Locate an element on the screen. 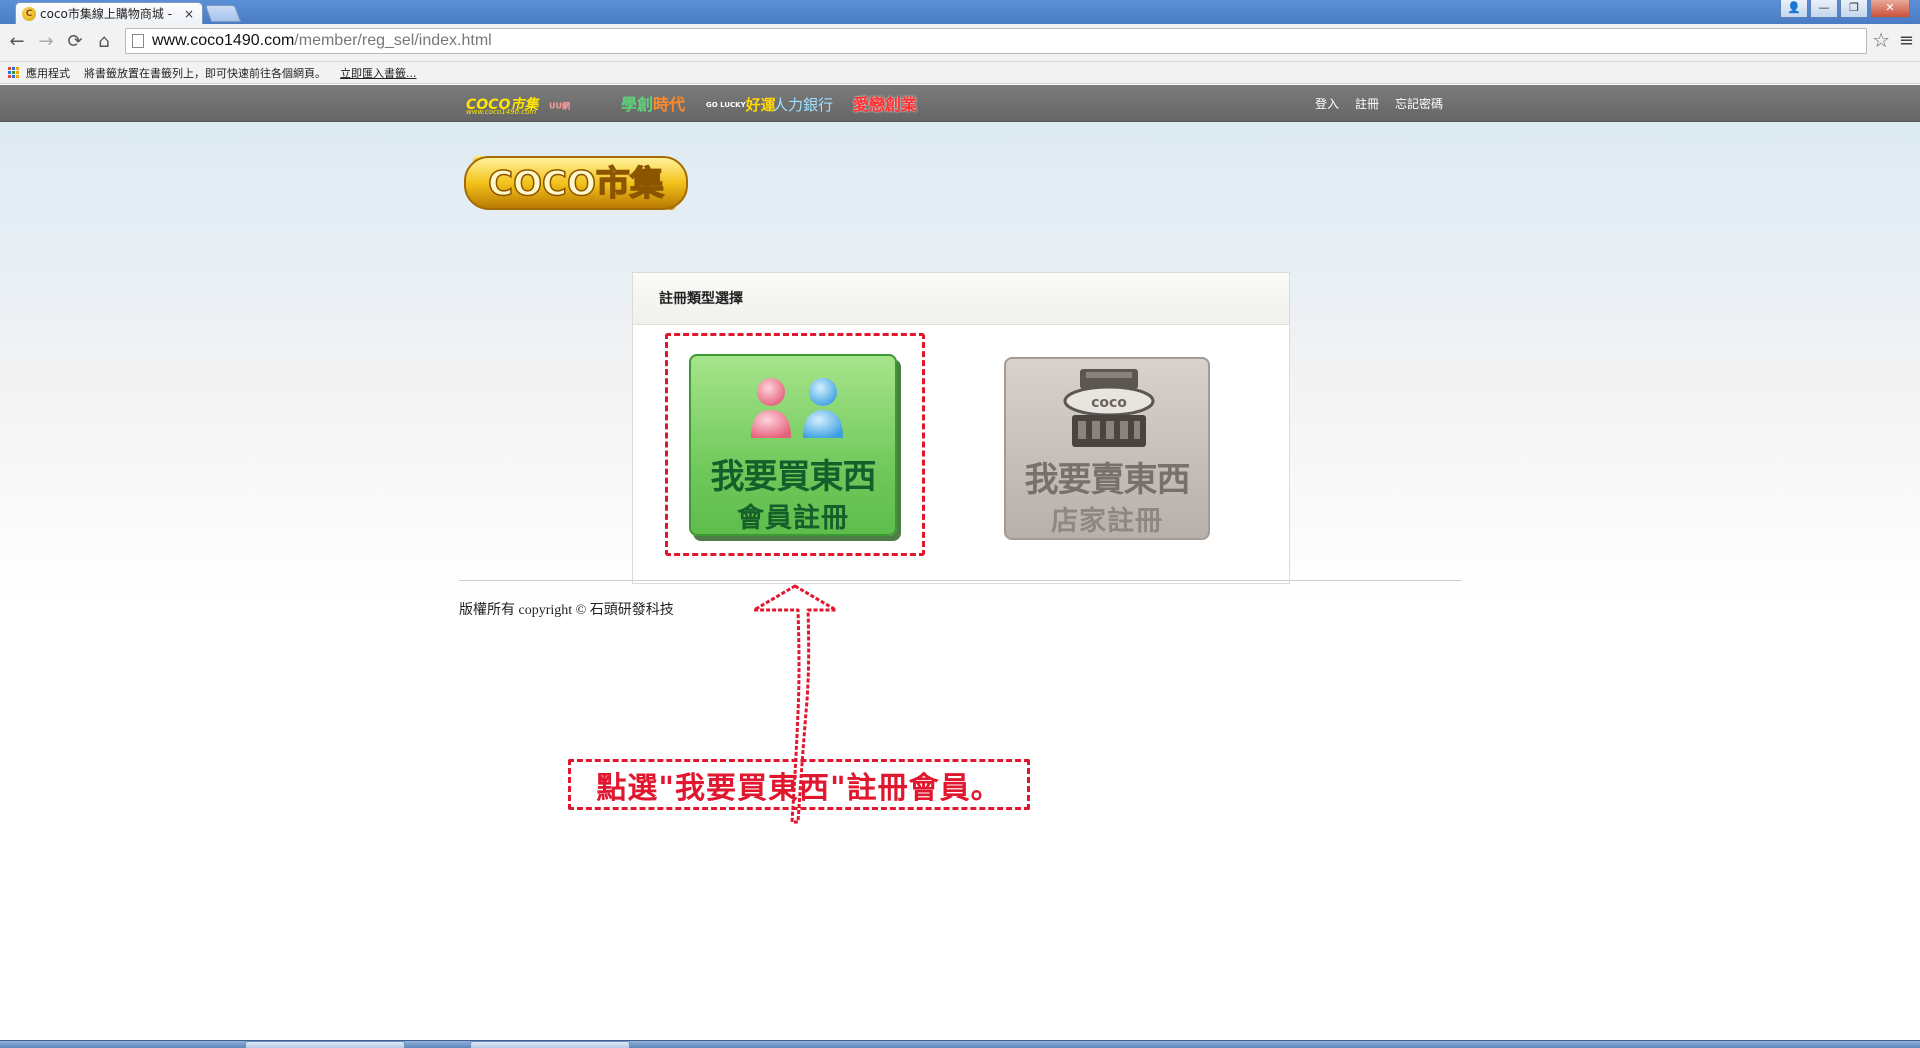 This screenshot has width=1920, height=1048. registration-type-panel: 註冊類型選擇 我要買東西 會員註冊 coco 我要賣東西 店家註冊 is located at coordinates (961, 428).